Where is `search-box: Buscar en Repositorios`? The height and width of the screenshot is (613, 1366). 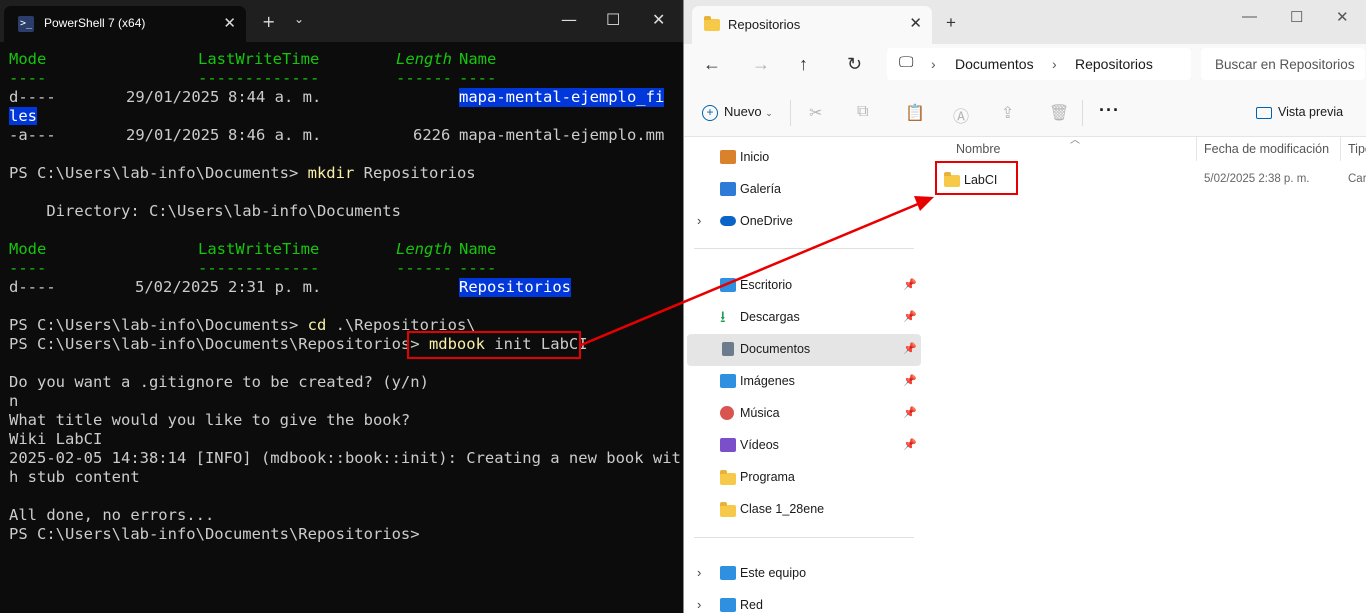
search-box: Buscar en Repositorios is located at coordinates (1283, 64).